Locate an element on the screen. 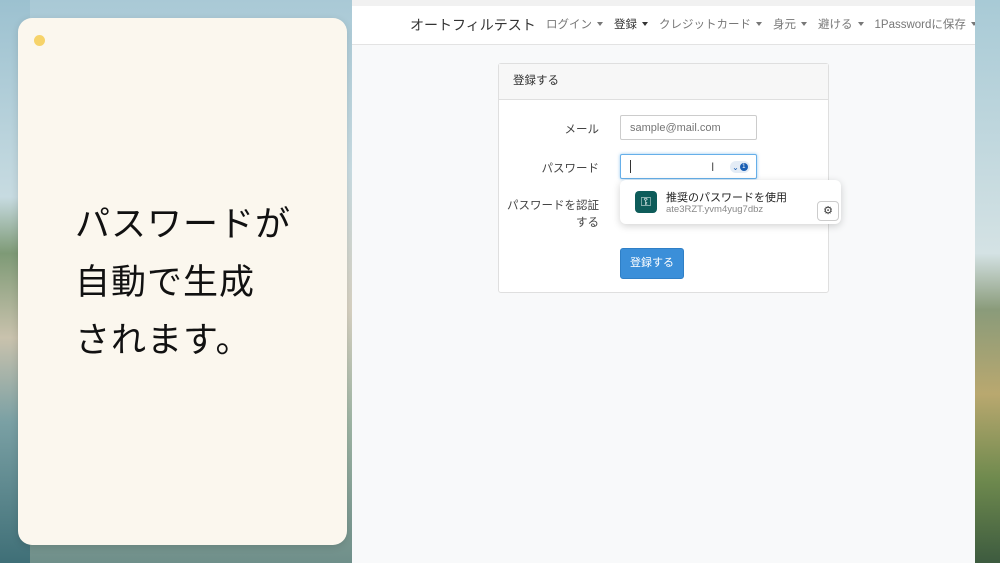 This screenshot has width=1000, height=563. navbar-brand: オートフィルテスト is located at coordinates (473, 25).